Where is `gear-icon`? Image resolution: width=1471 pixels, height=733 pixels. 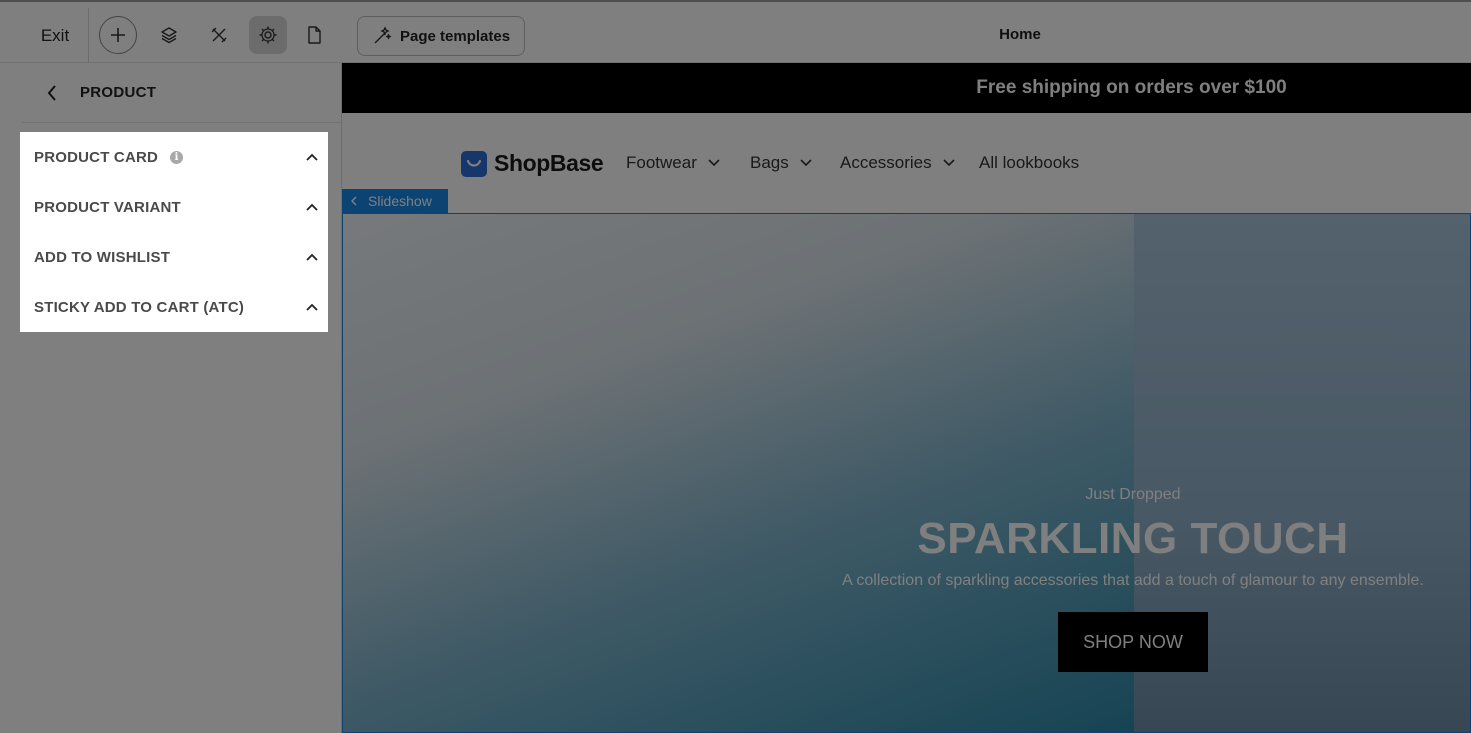
gear-icon is located at coordinates (268, 35).